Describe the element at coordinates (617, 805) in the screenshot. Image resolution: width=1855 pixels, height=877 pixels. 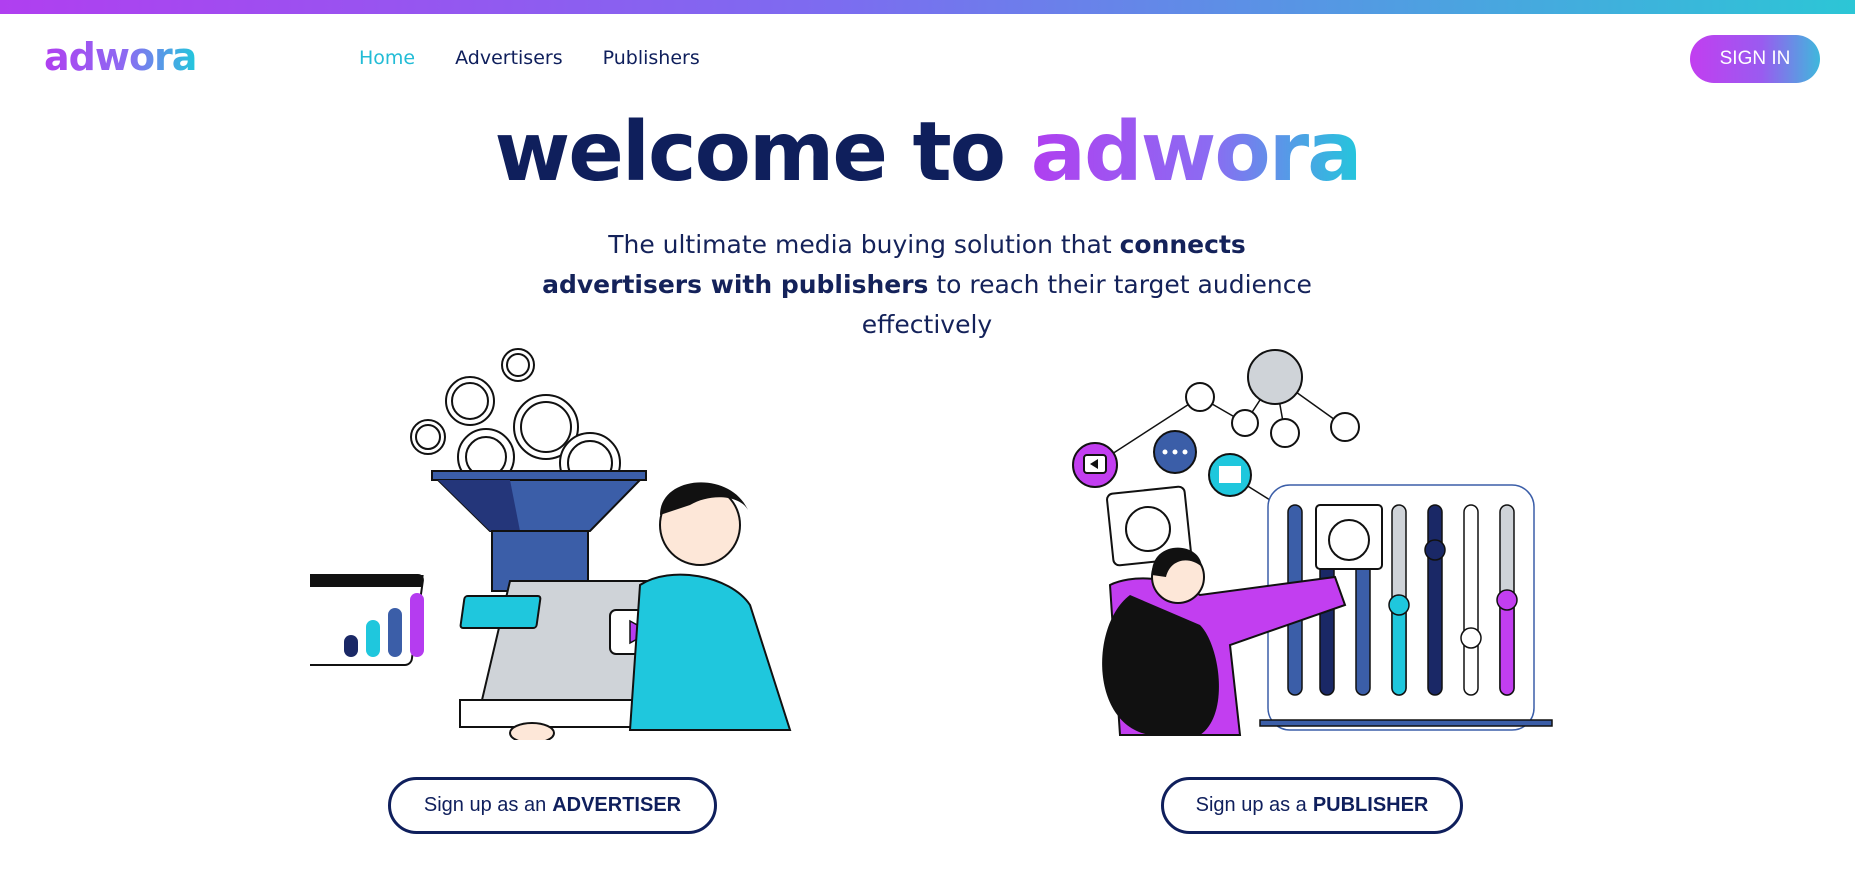
I see `advertiser-cta-bold: ADVERTISER` at that location.